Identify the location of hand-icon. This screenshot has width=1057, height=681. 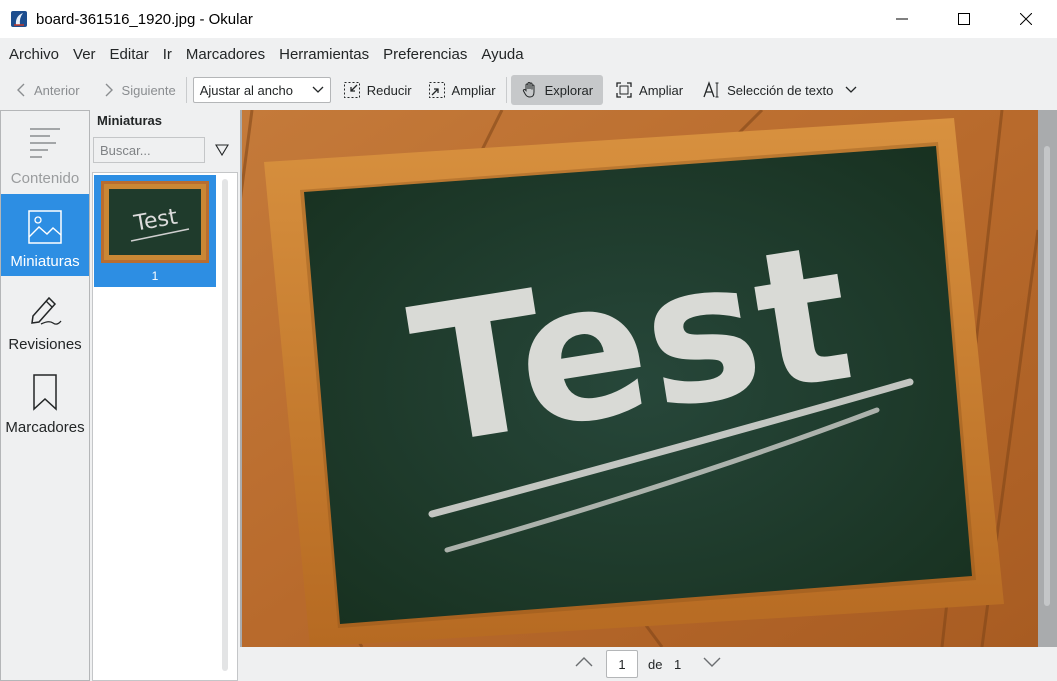
(528, 89).